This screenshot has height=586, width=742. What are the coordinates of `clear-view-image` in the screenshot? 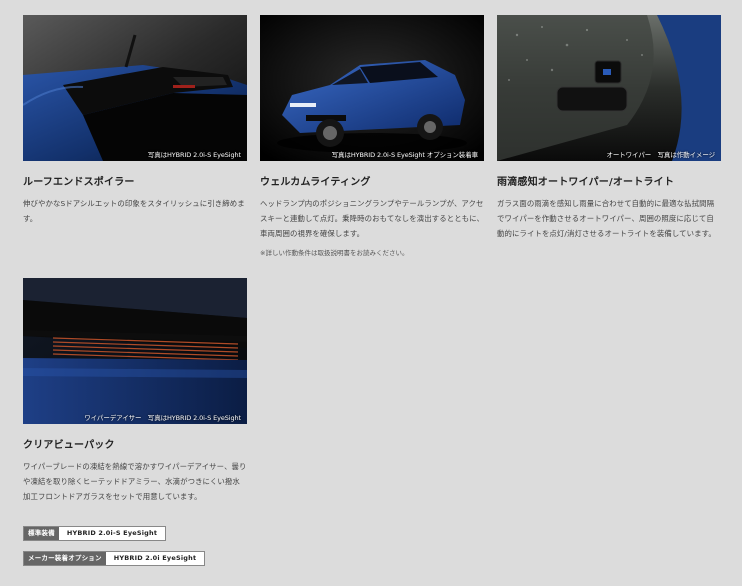 It's located at (135, 351).